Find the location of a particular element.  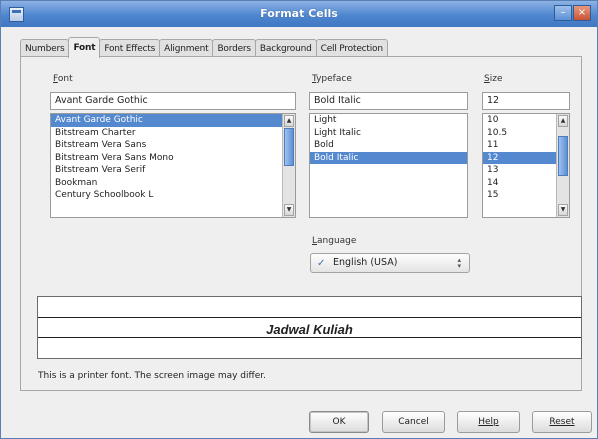

tab-borders: Borders is located at coordinates (234, 48).